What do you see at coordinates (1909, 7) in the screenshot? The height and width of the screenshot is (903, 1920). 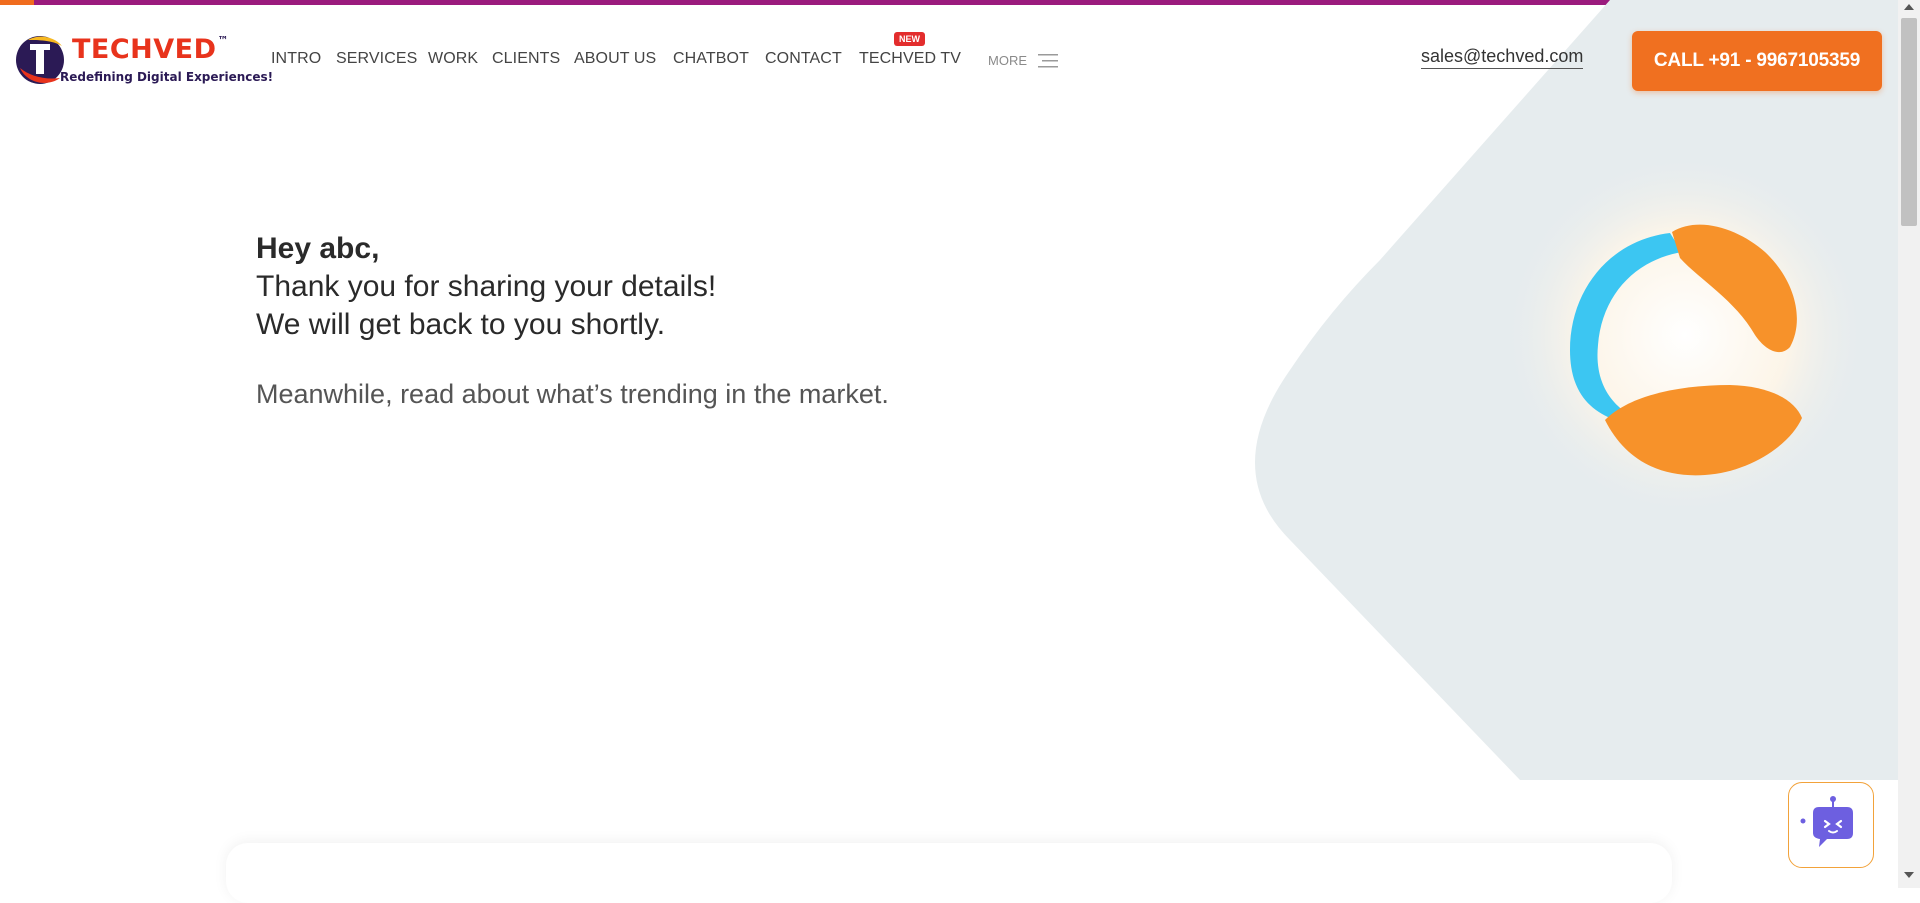 I see `scroll-up-arrow-icon` at bounding box center [1909, 7].